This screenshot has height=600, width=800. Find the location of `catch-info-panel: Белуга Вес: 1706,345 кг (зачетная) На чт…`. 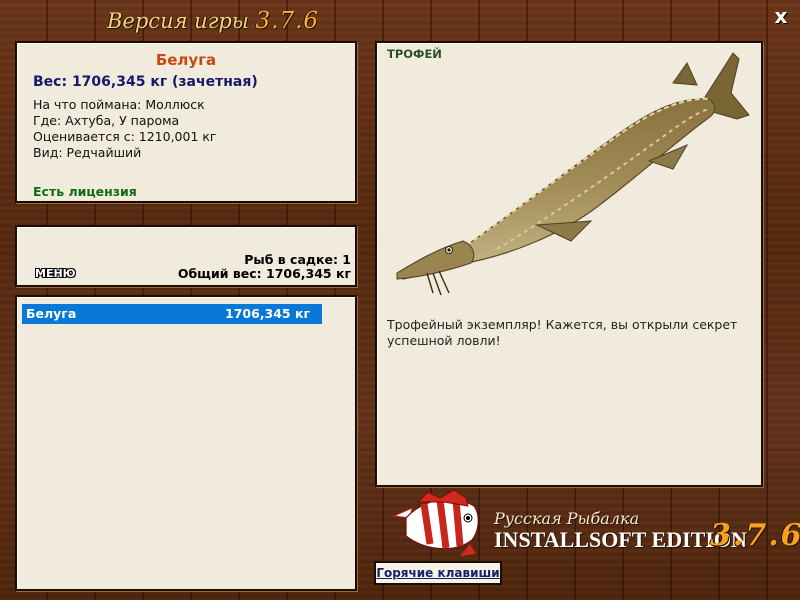

catch-info-panel: Белуга Вес: 1706,345 кг (зачетная) На чт… is located at coordinates (186, 122).